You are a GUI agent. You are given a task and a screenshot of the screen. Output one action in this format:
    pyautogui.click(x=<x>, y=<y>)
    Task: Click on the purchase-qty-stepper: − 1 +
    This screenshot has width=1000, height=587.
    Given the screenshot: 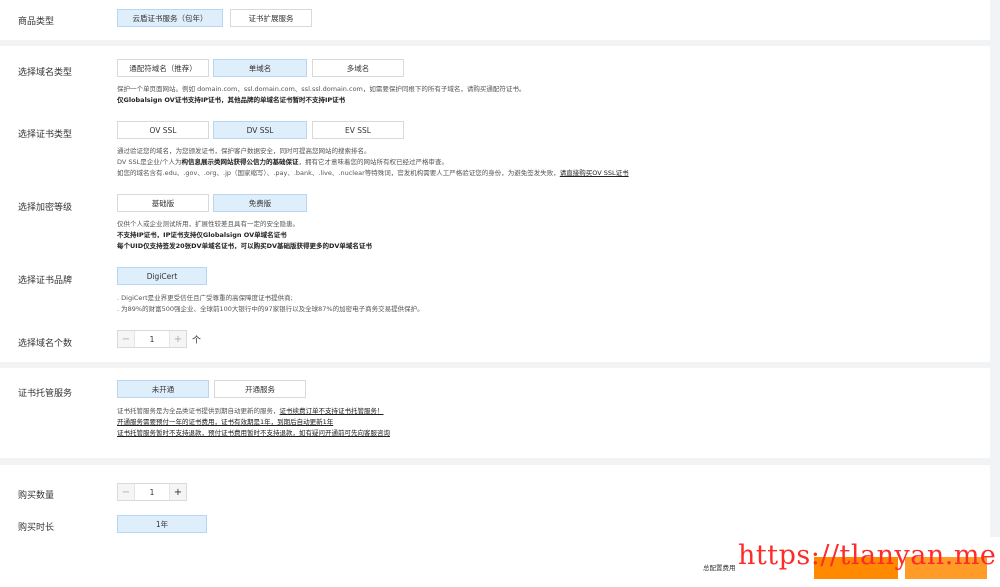 What is the action you would take?
    pyautogui.click(x=152, y=492)
    